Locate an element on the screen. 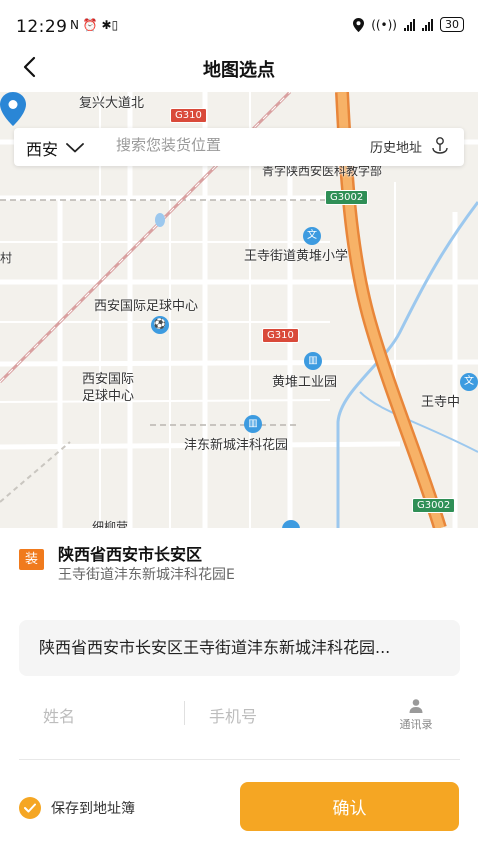  field-divider is located at coordinates (184, 713).